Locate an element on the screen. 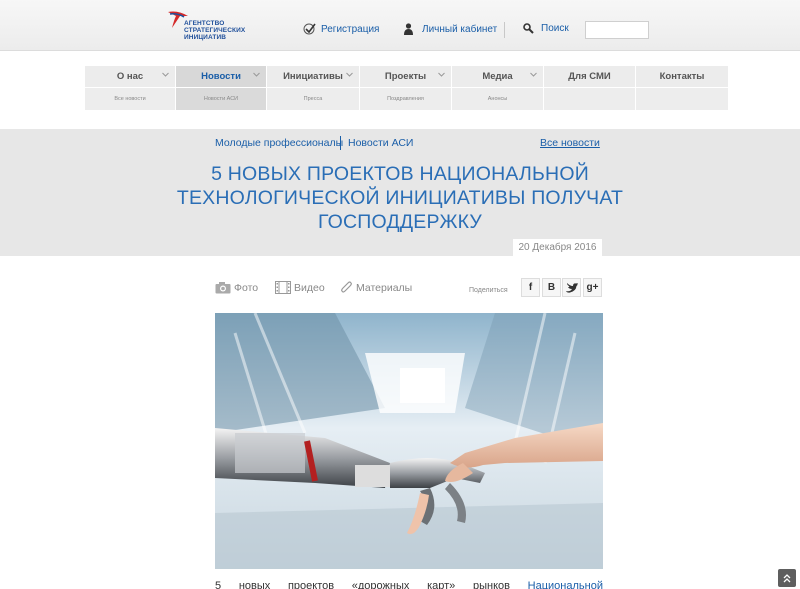 This screenshot has height=589, width=800. nav-item-label: Проекты is located at coordinates (405, 76).